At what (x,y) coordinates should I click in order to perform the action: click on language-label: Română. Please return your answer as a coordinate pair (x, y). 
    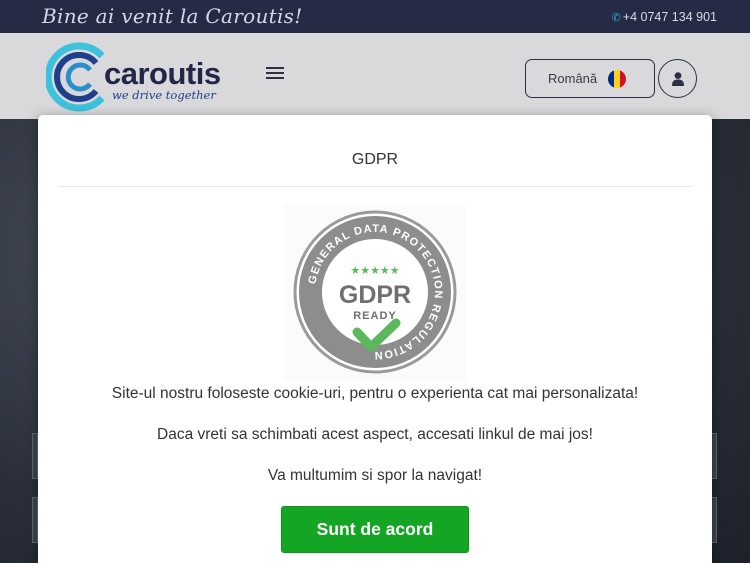
    Looking at the image, I should click on (573, 78).